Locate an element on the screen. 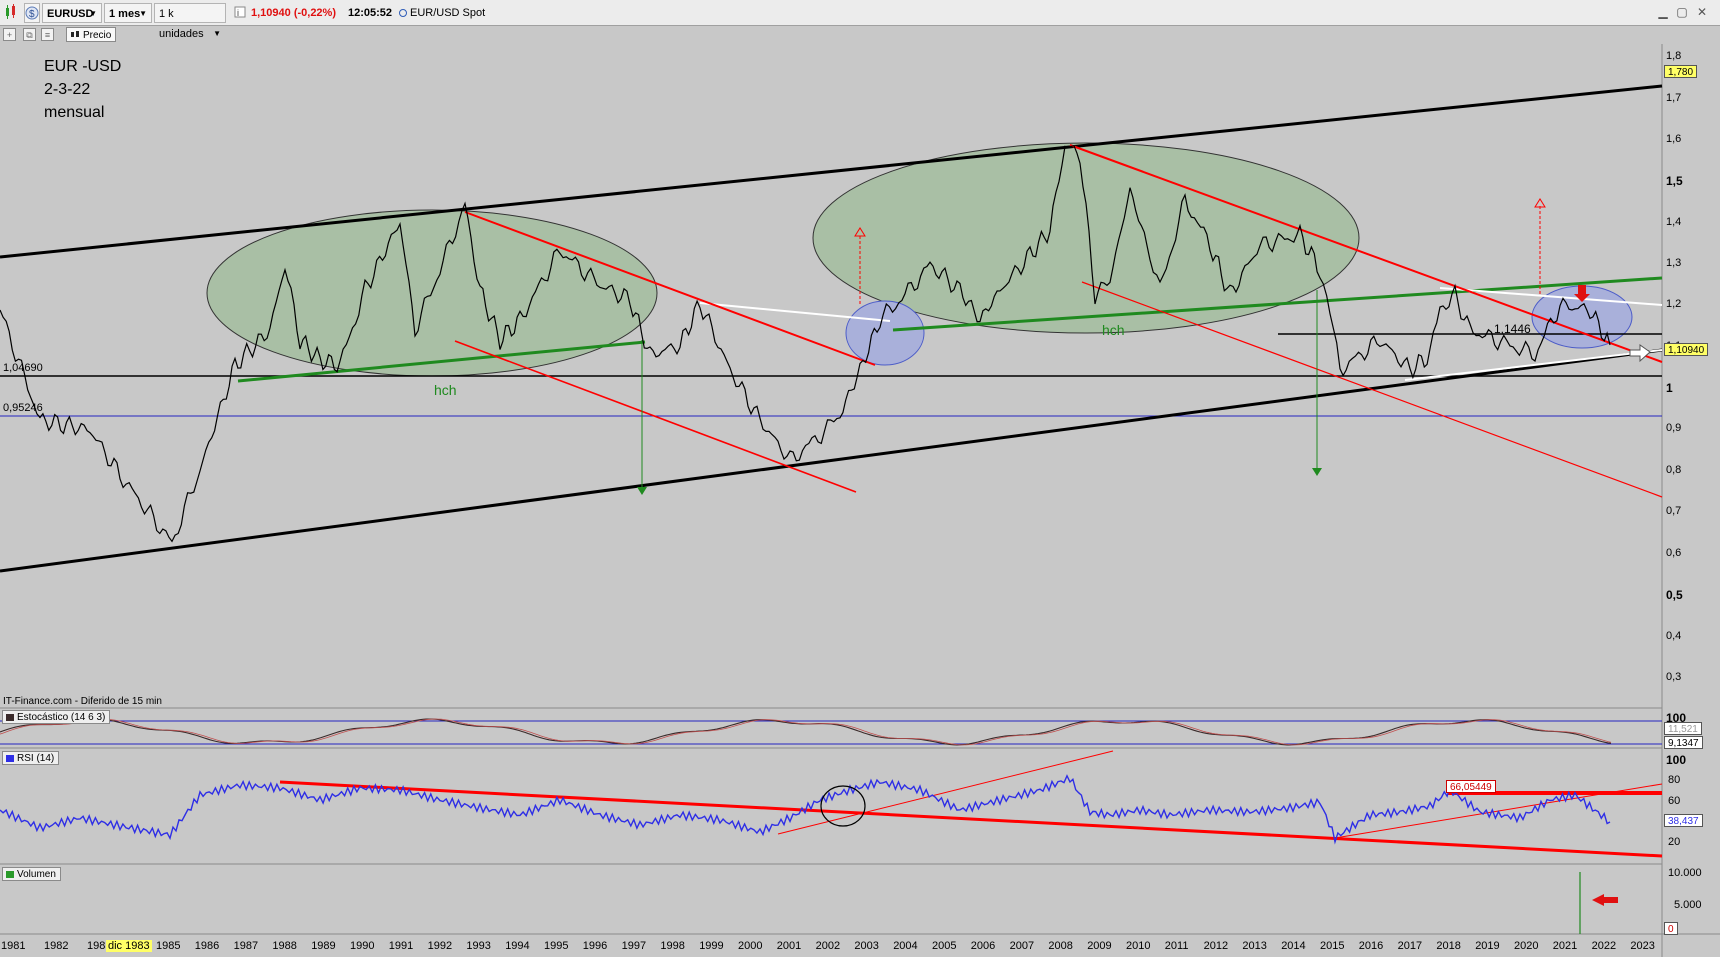 This screenshot has width=1720, height=957. price-y-label: 0,3 is located at coordinates (1674, 677).